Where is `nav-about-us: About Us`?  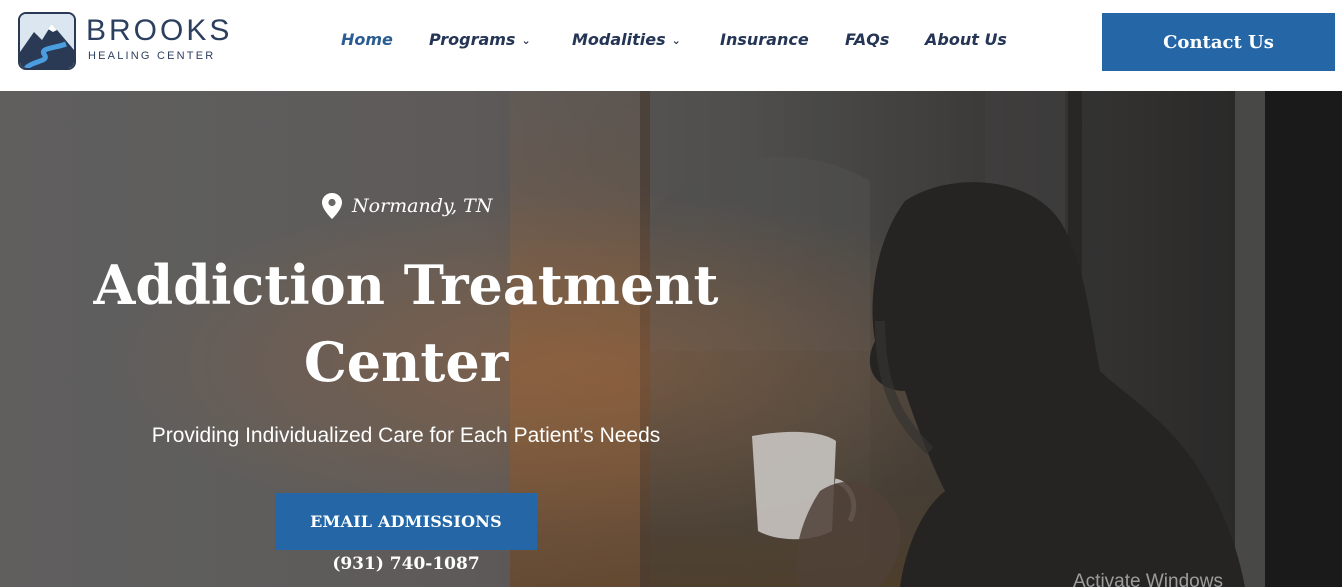 nav-about-us: About Us is located at coordinates (966, 39).